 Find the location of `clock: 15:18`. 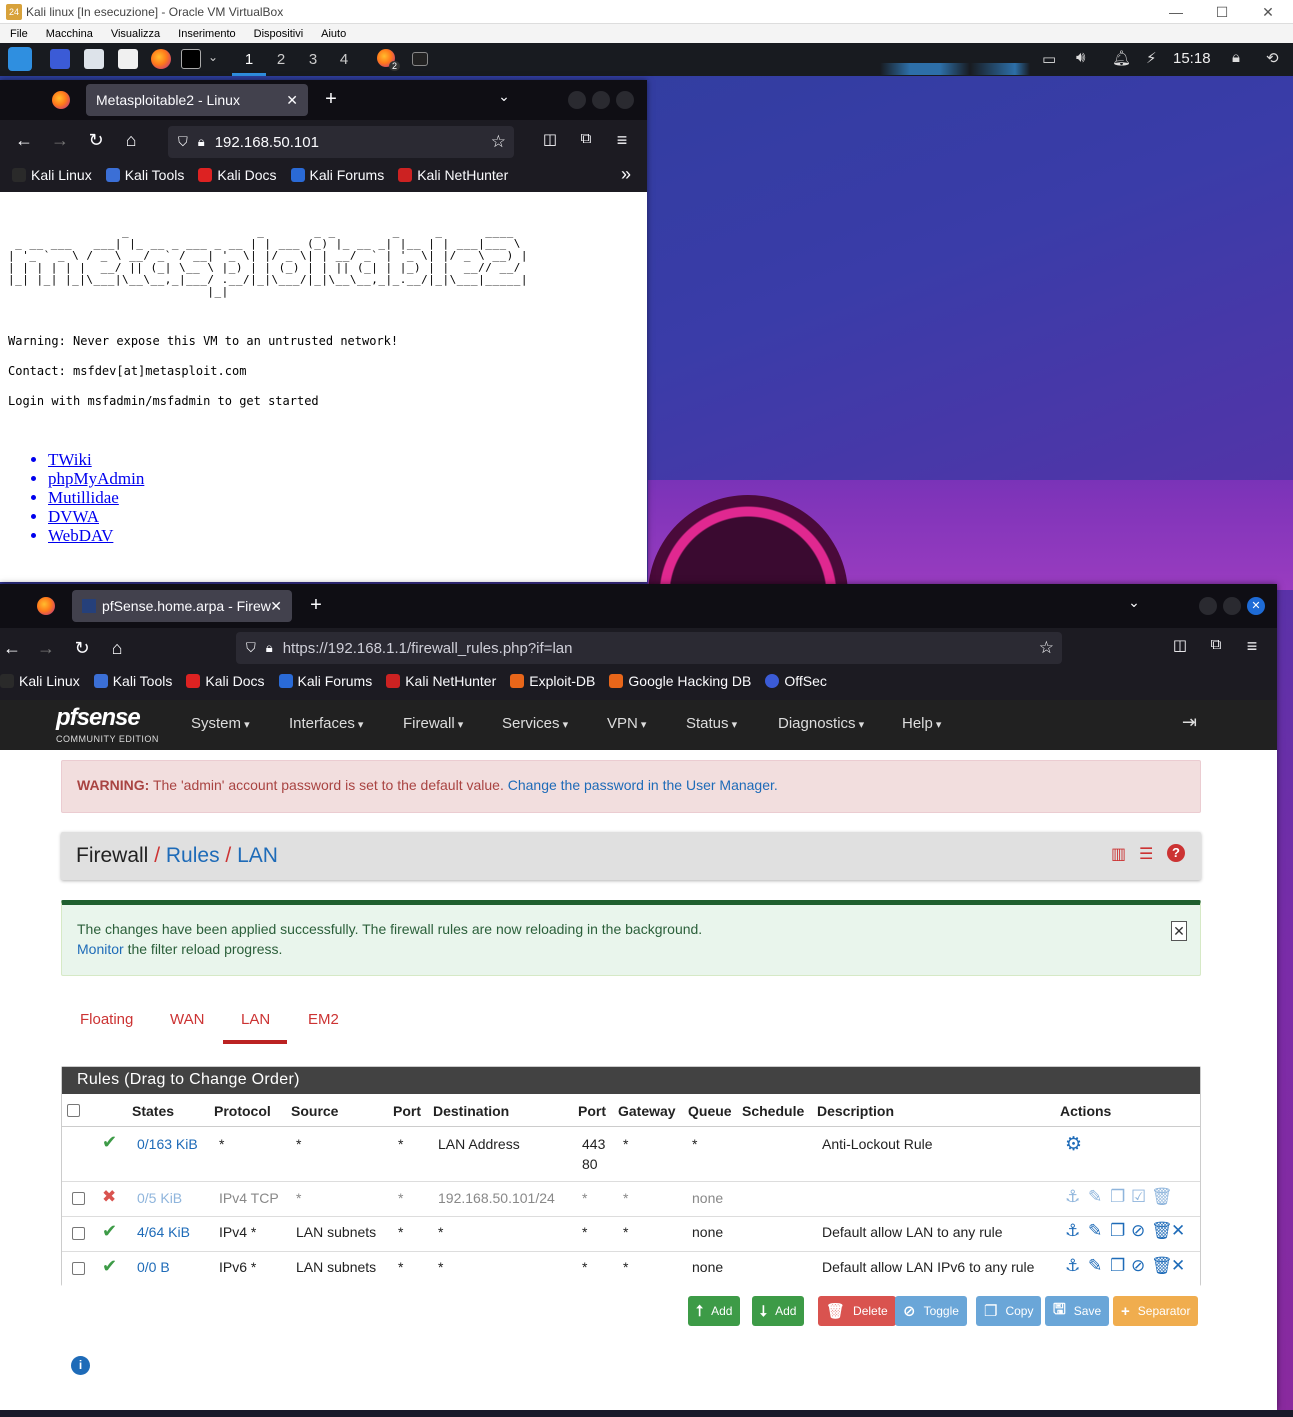

clock: 15:18 is located at coordinates (1192, 58).